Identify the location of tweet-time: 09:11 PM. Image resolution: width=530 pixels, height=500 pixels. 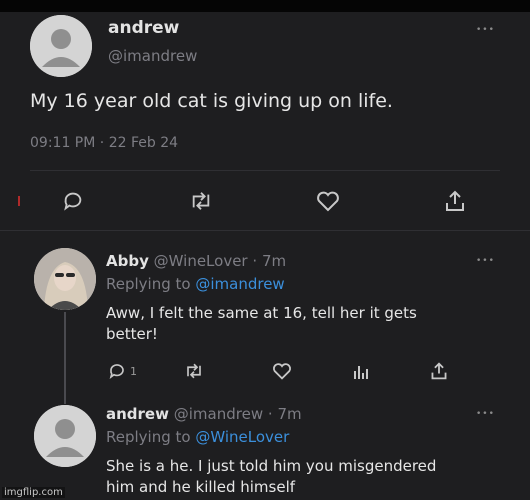
(63, 143).